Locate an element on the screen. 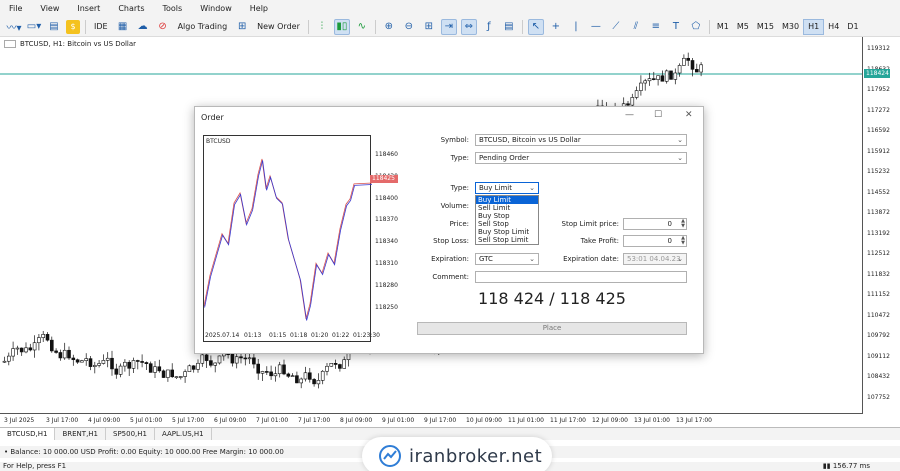  execution-type-select: Pending Order ⌄ is located at coordinates (581, 158).